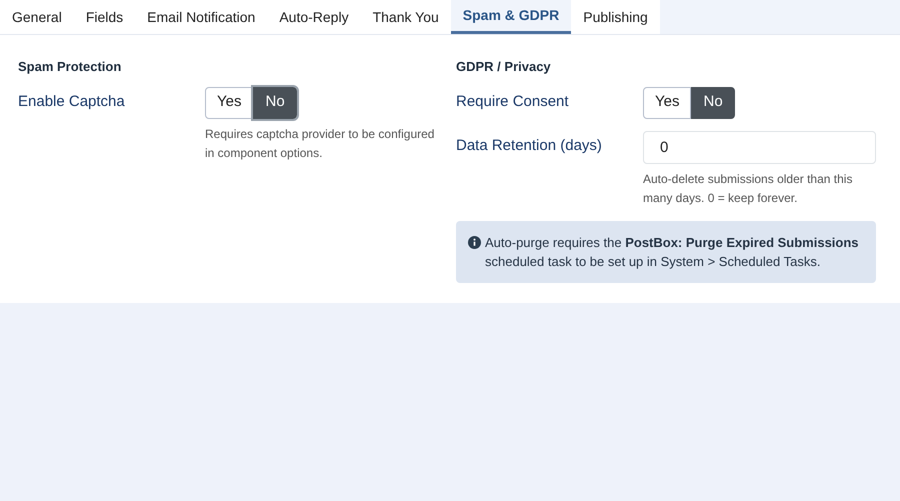  What do you see at coordinates (314, 17) in the screenshot?
I see `tab: Auto-Reply` at bounding box center [314, 17].